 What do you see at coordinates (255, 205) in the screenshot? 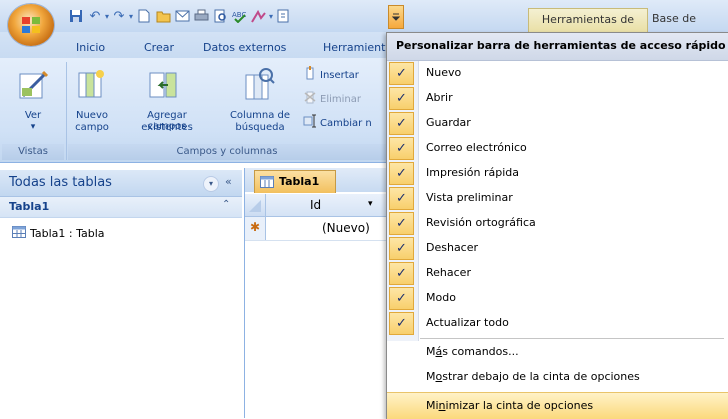
I see `select-all-corner` at bounding box center [255, 205].